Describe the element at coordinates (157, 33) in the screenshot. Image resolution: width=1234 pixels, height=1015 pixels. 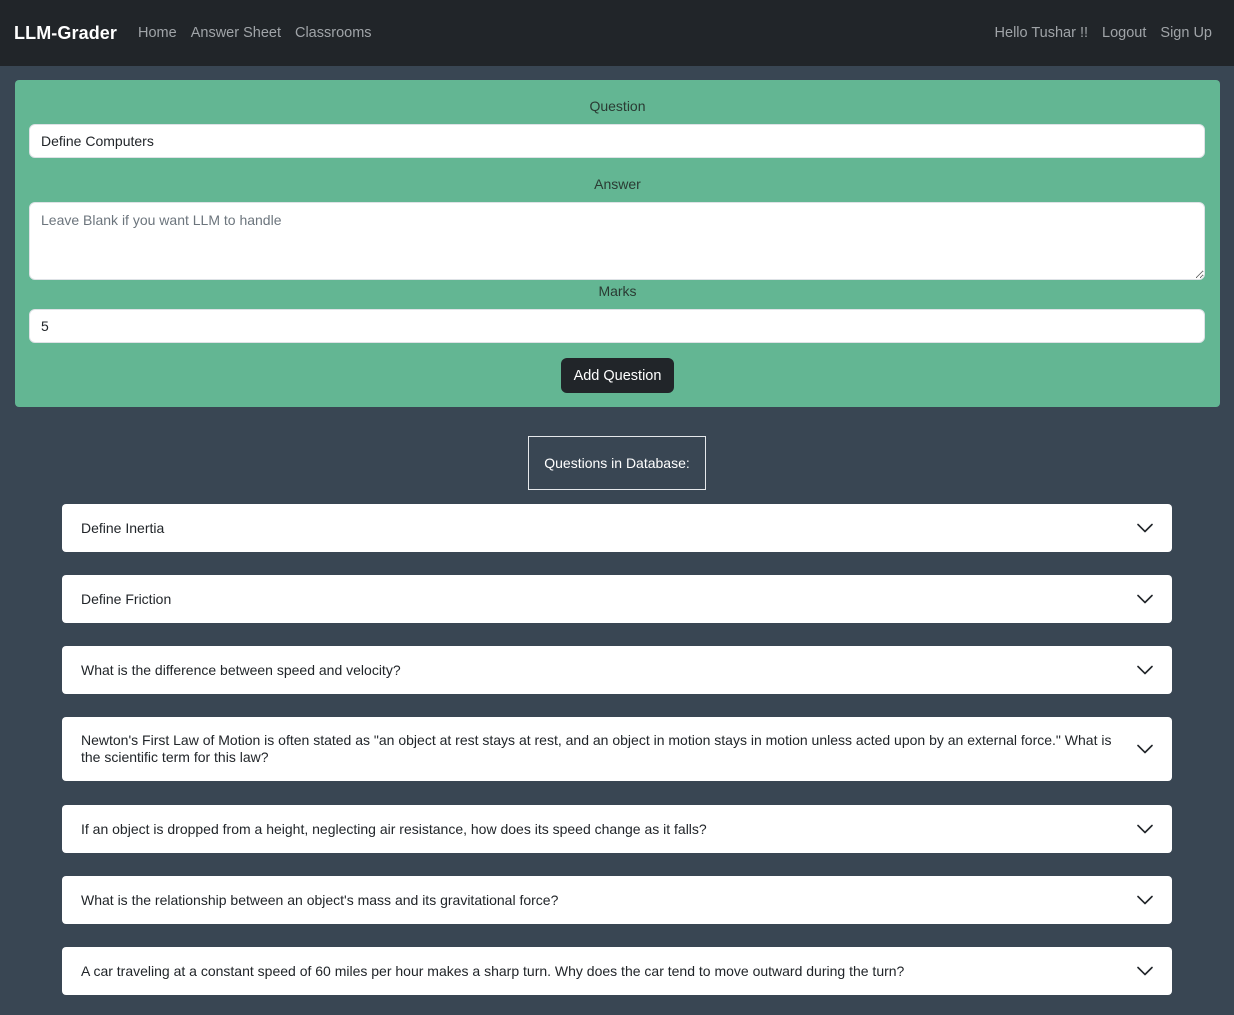
I see `nav-link-home: Home` at that location.